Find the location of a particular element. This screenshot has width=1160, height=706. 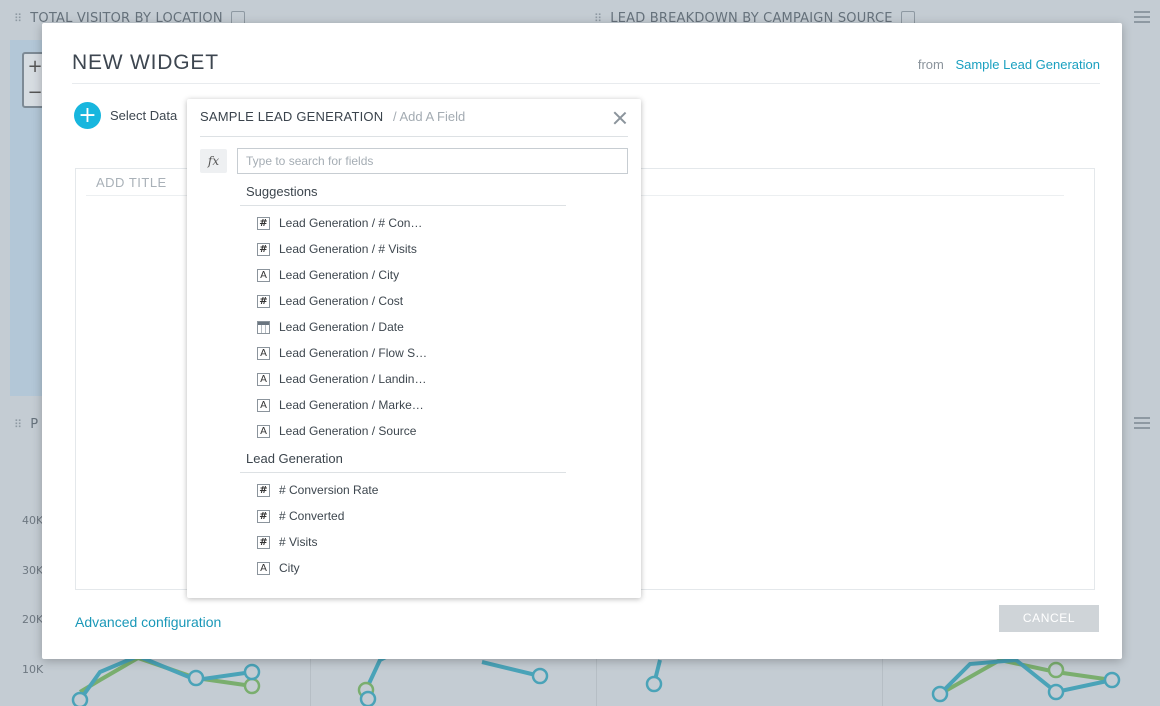

field-item: # # Conversion Rate is located at coordinates (317, 490).